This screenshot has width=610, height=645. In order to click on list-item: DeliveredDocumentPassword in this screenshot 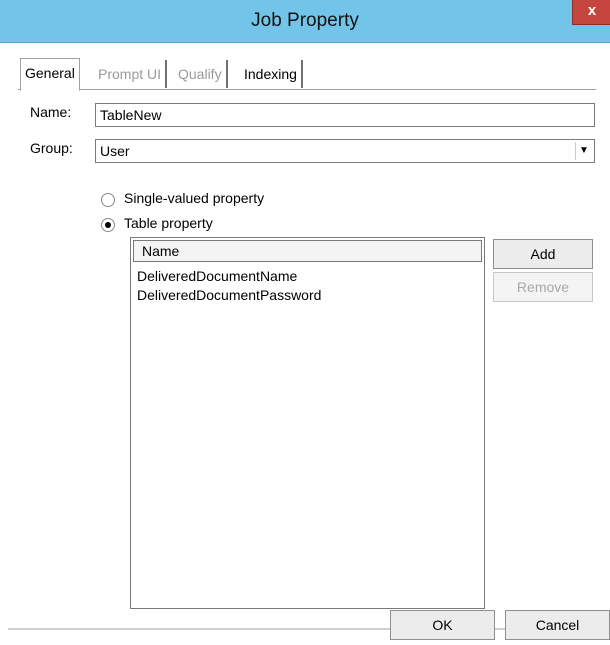, I will do `click(229, 295)`.